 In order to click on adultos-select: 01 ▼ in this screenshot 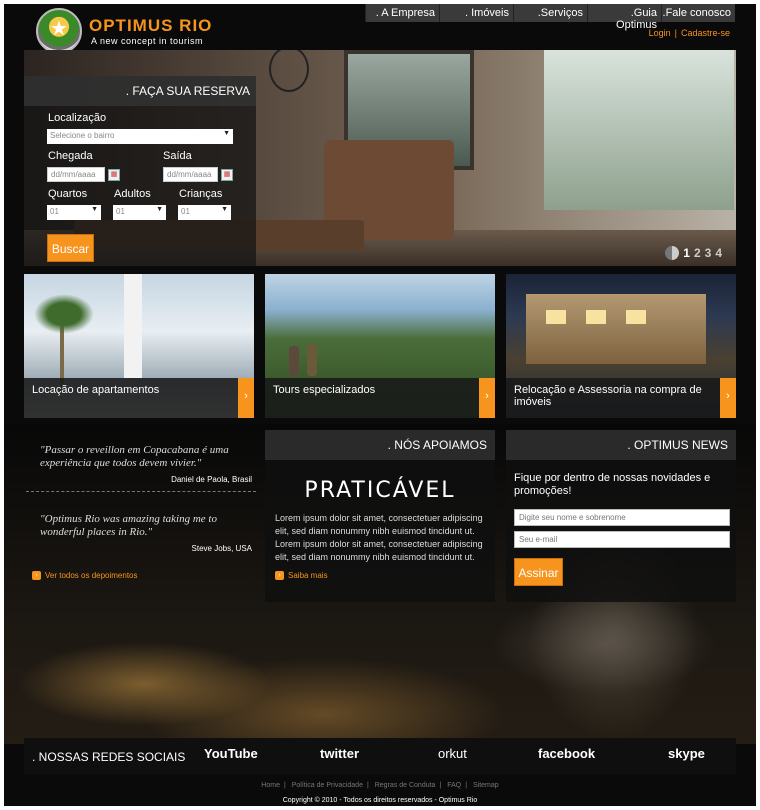, I will do `click(139, 212)`.